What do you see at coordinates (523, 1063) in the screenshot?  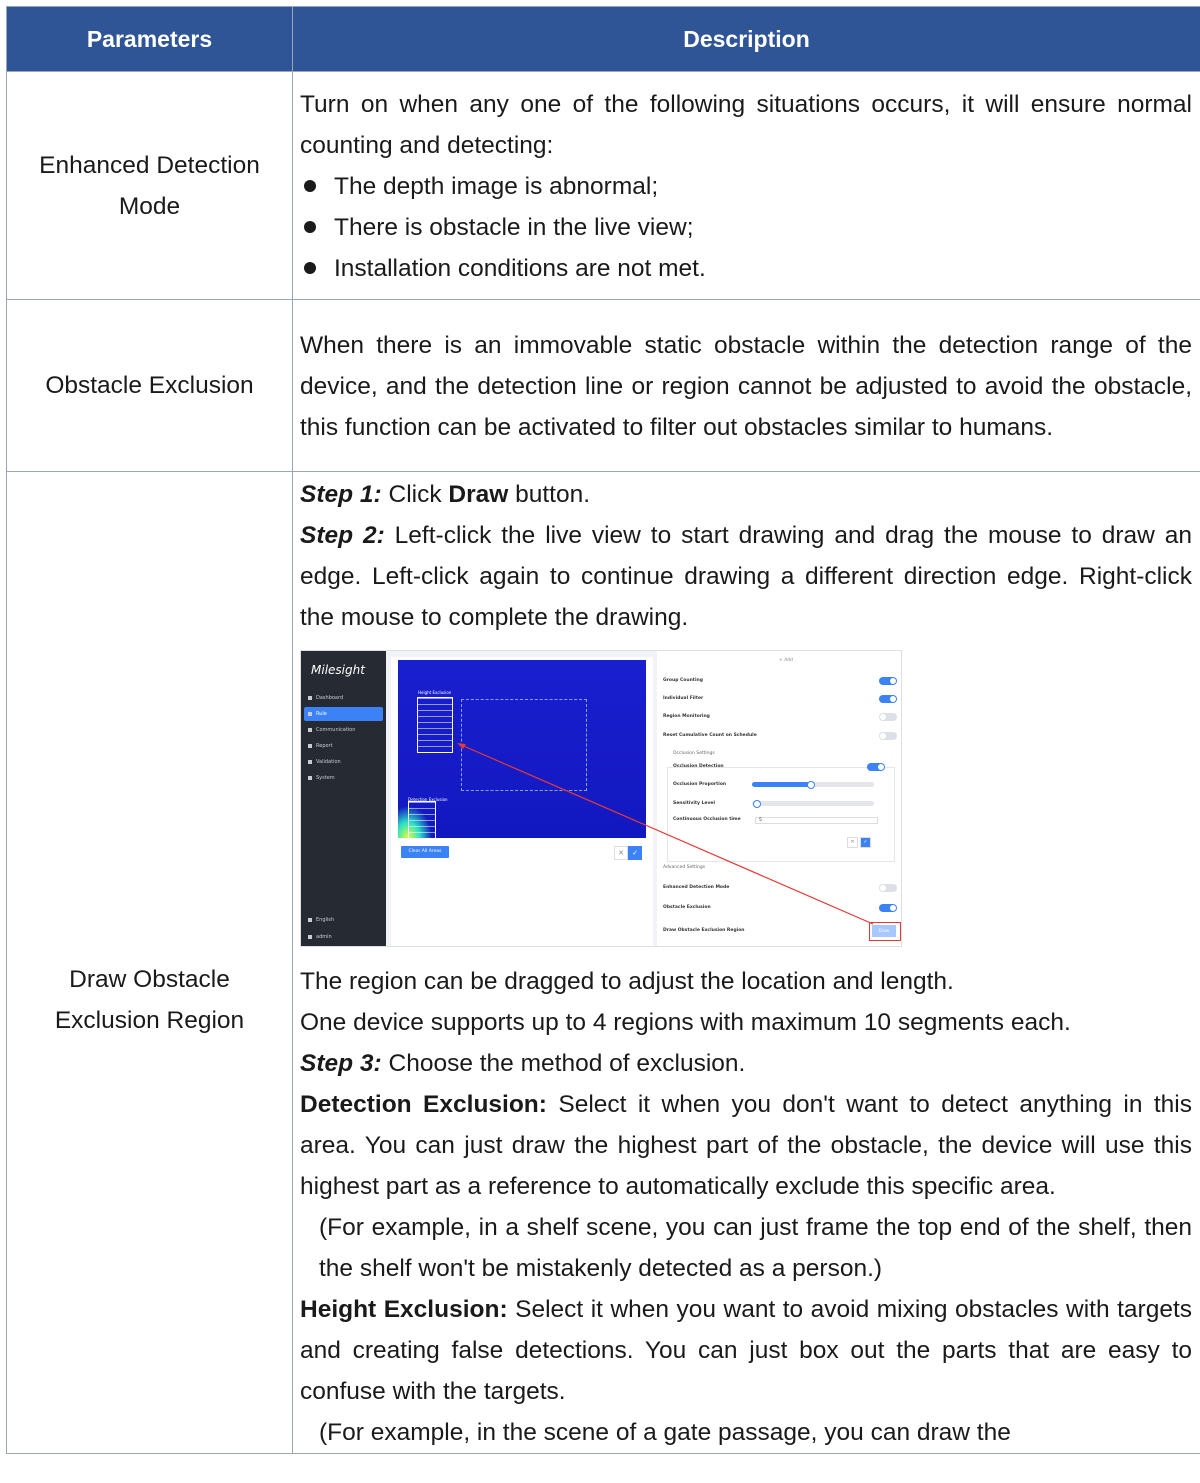 I see `step3: Step 3: Choose the method of exclusion.` at bounding box center [523, 1063].